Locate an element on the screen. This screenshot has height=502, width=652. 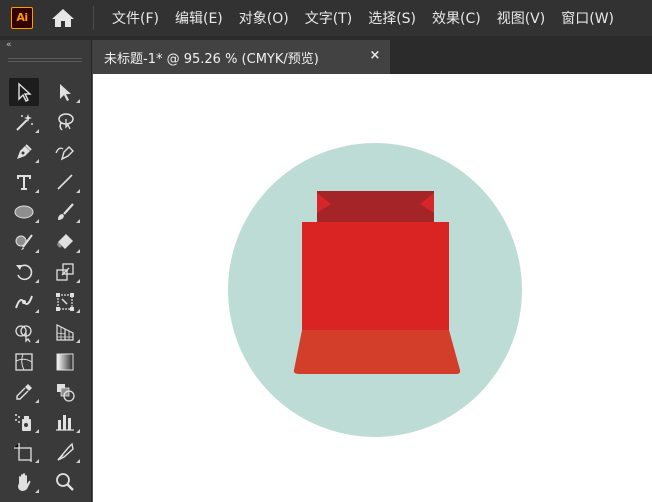
app-logo: Ai is located at coordinates (22, 18).